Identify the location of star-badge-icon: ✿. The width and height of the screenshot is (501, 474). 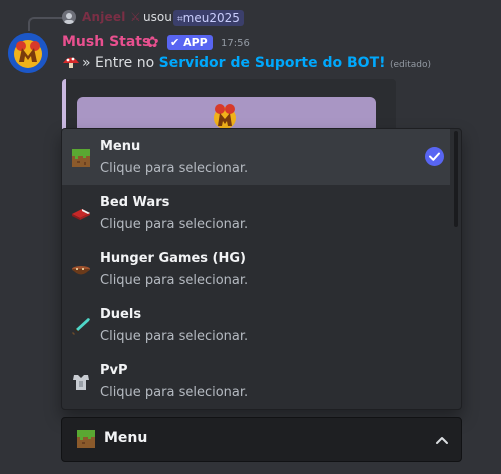
(152, 42).